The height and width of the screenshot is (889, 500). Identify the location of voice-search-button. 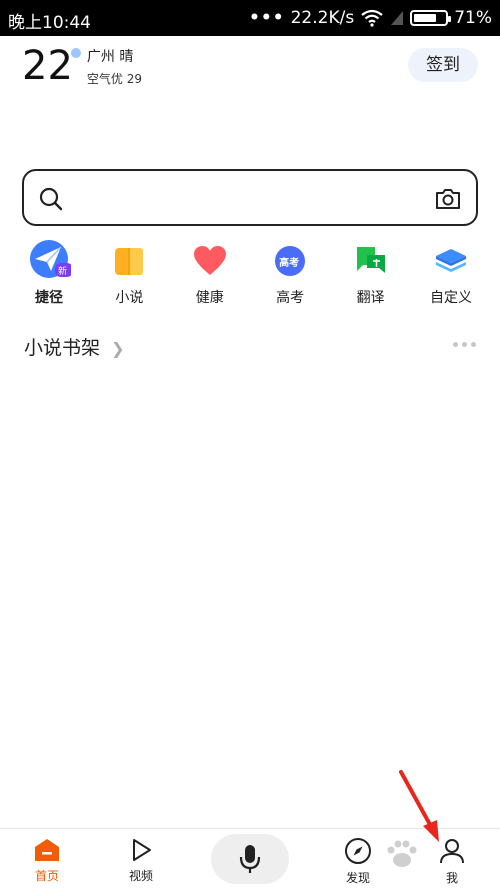
(250, 859).